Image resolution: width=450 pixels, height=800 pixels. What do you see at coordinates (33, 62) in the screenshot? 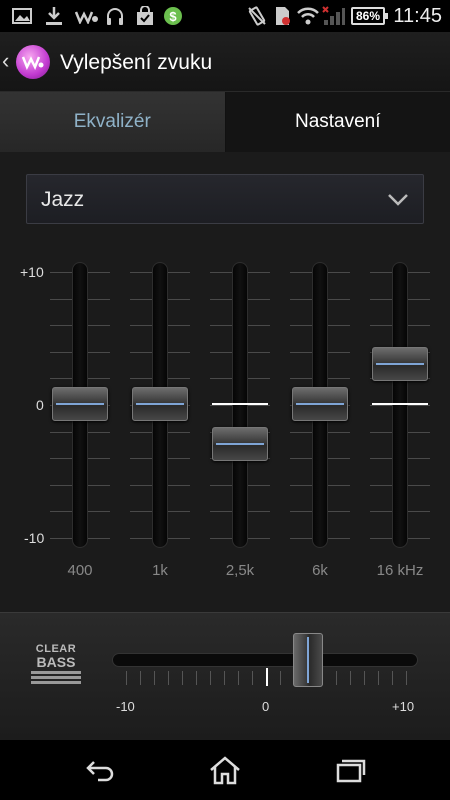
I see `walkman-logo-icon` at bounding box center [33, 62].